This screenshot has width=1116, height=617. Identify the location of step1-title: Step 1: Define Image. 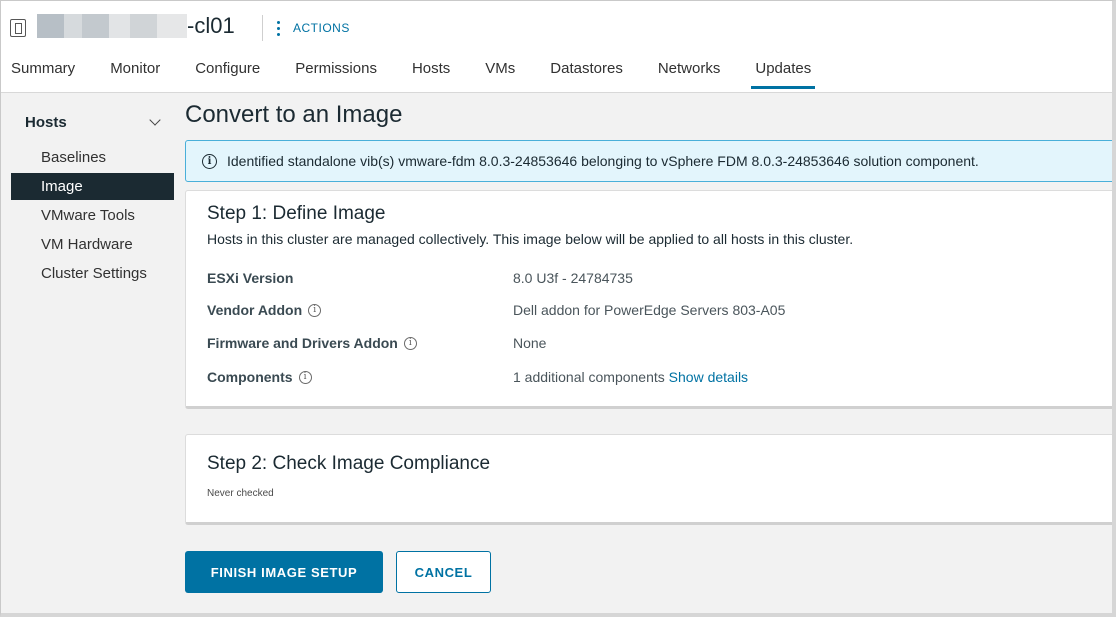
(296, 213).